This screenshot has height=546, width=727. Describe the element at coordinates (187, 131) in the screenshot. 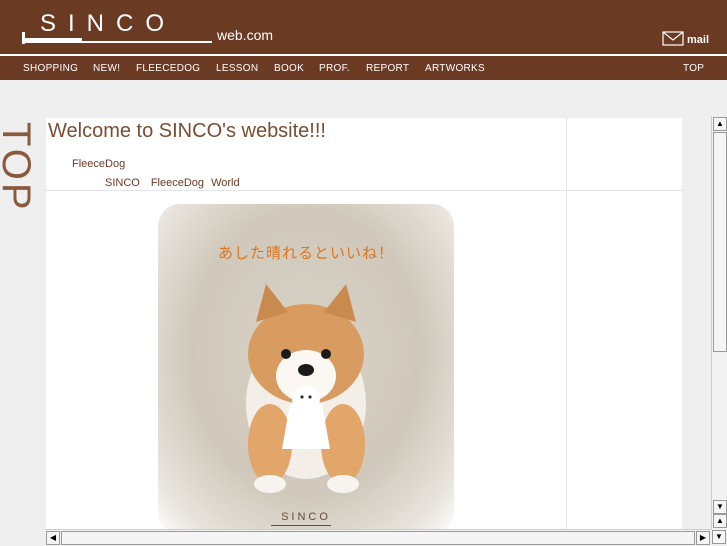

I see `page-title: Welcome to SINCO's website!!!` at that location.